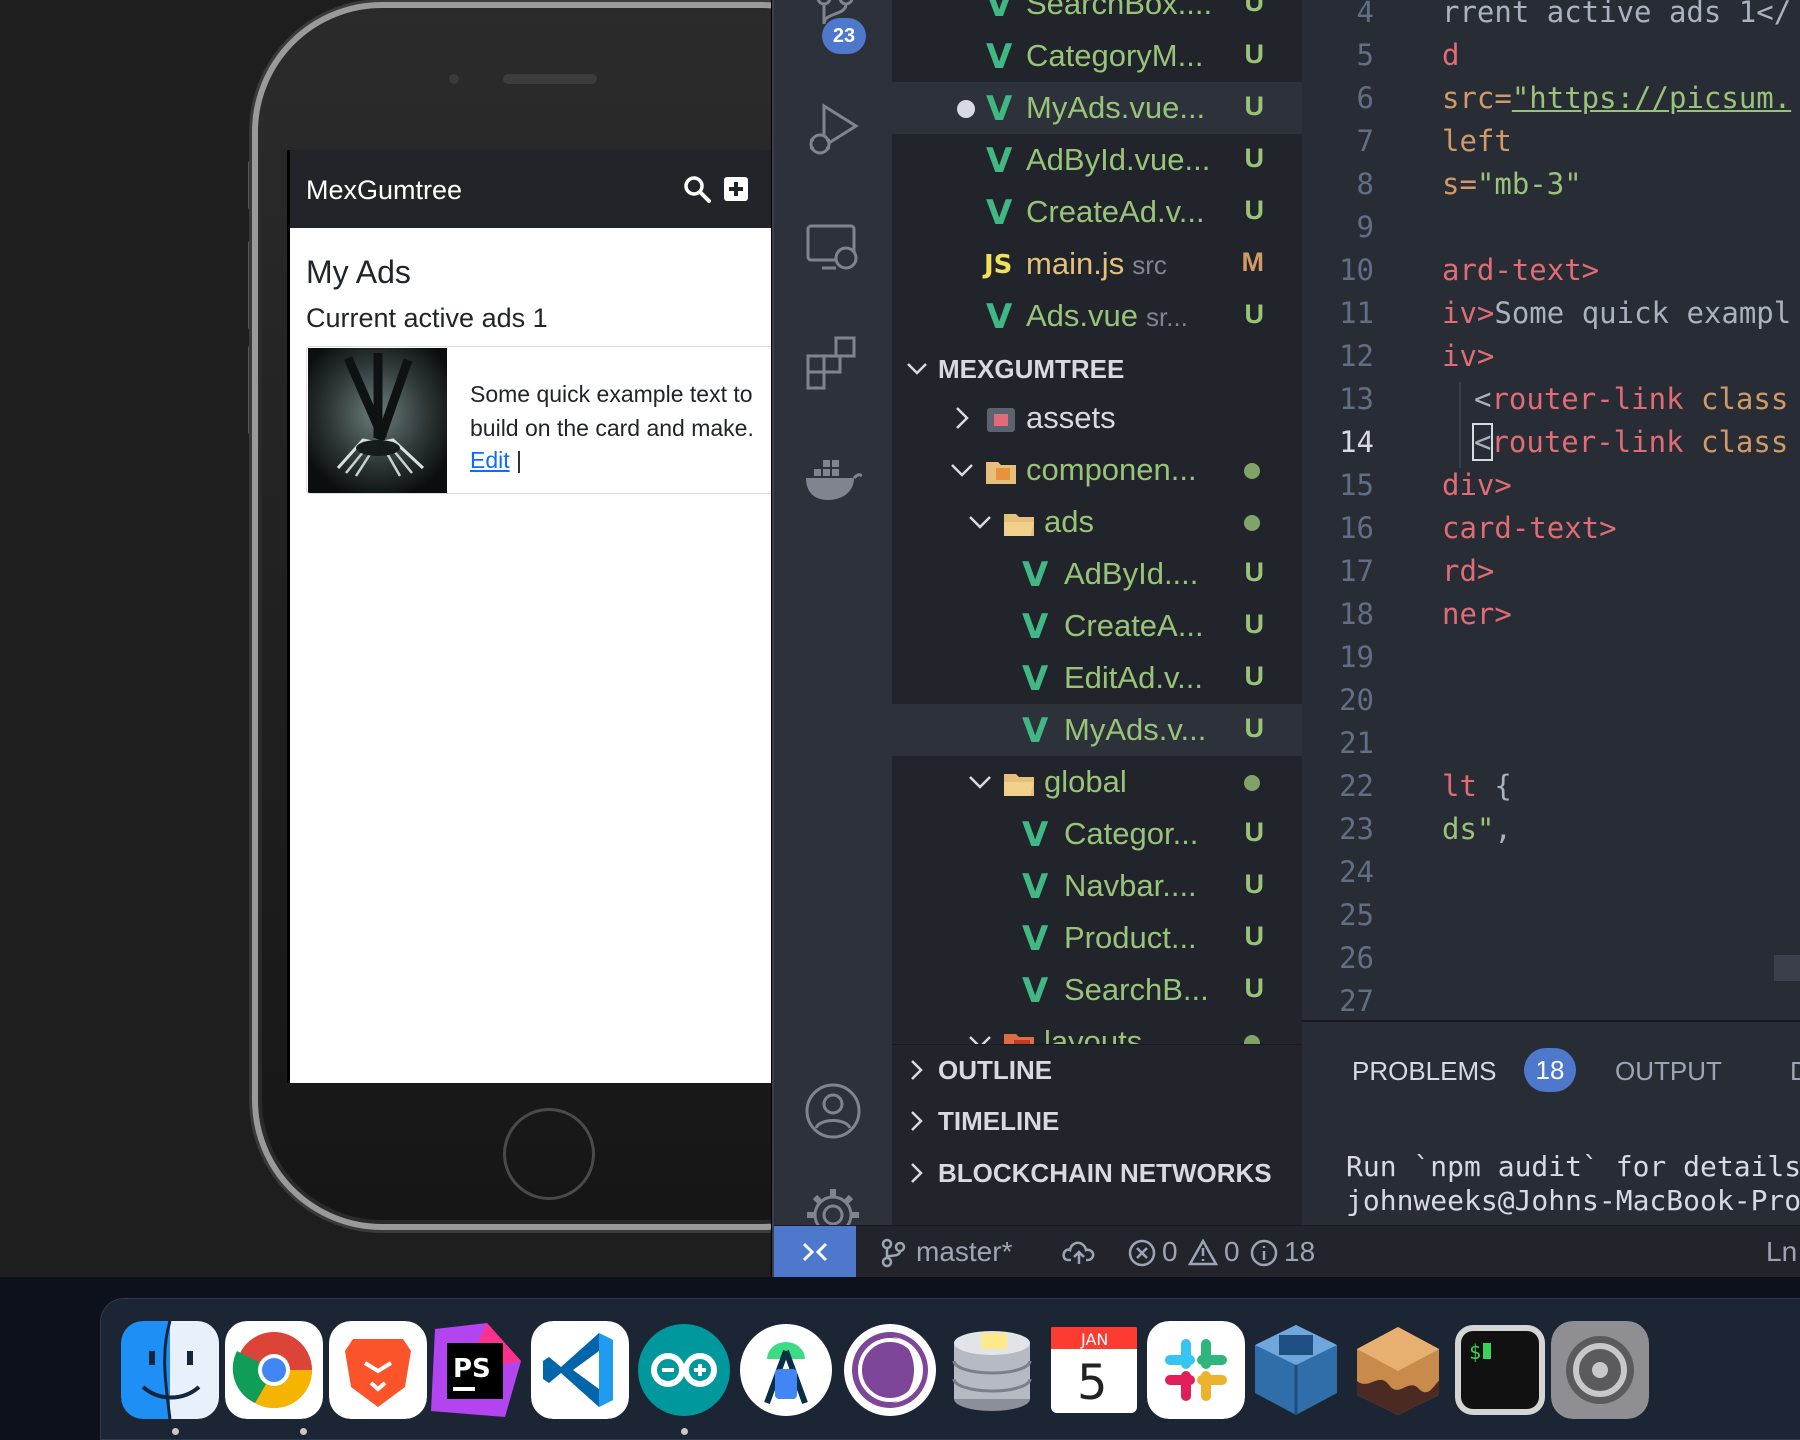  Describe the element at coordinates (833, 247) in the screenshot. I see `remote-explorer-icon` at that location.